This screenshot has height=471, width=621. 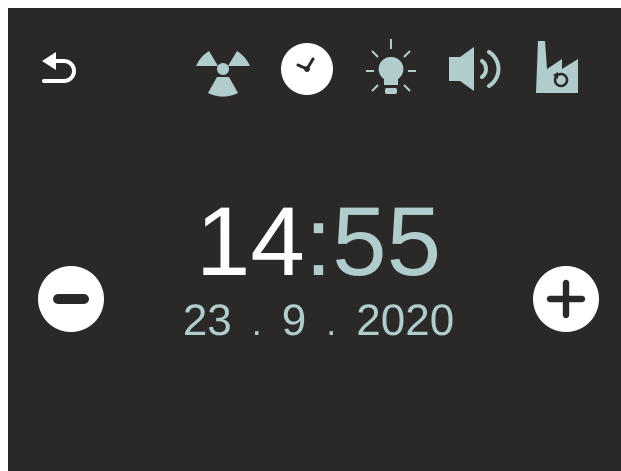 I want to click on plus-icon, so click(x=566, y=299).